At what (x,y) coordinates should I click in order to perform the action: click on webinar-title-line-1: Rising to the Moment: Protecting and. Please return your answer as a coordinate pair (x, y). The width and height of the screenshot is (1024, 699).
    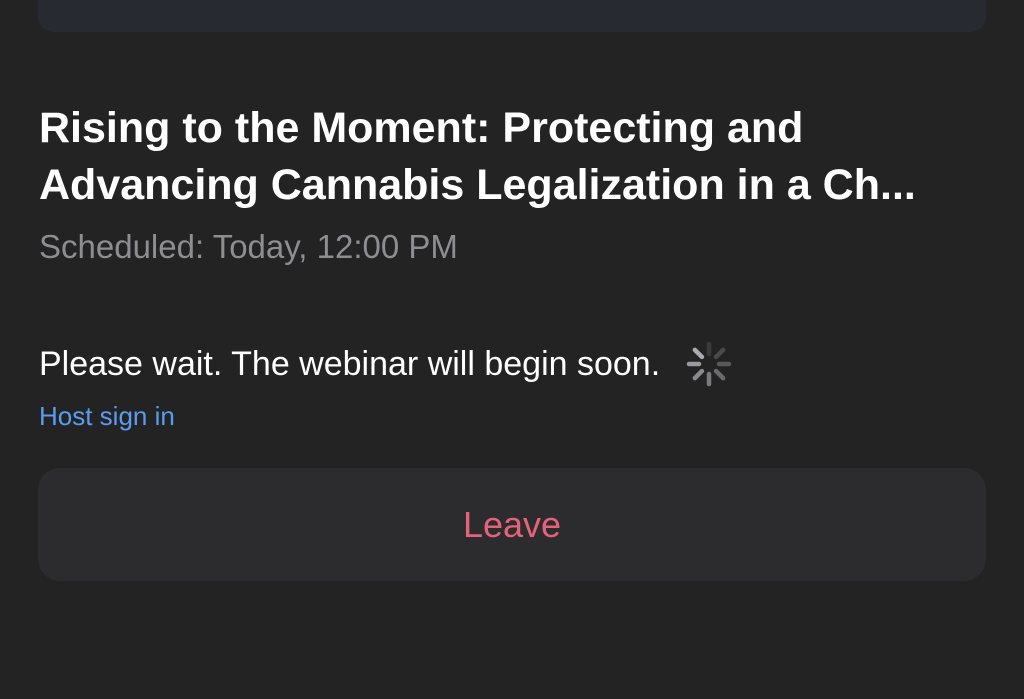
    Looking at the image, I should click on (421, 128).